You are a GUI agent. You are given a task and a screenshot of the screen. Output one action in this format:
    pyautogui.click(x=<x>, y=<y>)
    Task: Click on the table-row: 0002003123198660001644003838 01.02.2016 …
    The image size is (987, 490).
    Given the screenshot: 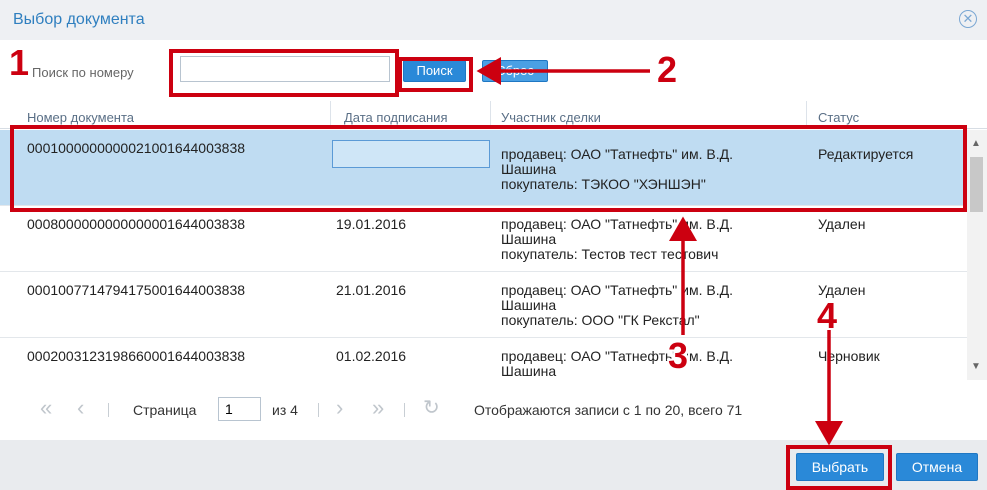 What is the action you would take?
    pyautogui.click(x=484, y=359)
    